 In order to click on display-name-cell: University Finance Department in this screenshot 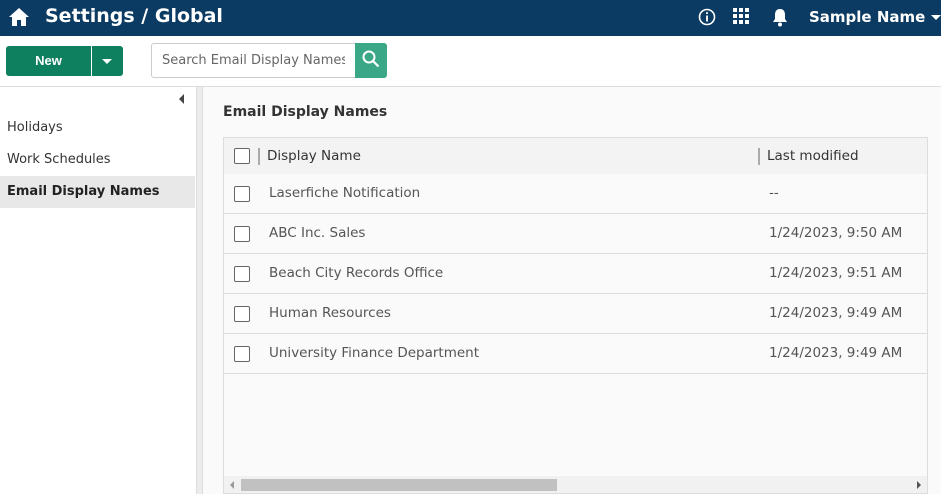, I will do `click(374, 353)`.